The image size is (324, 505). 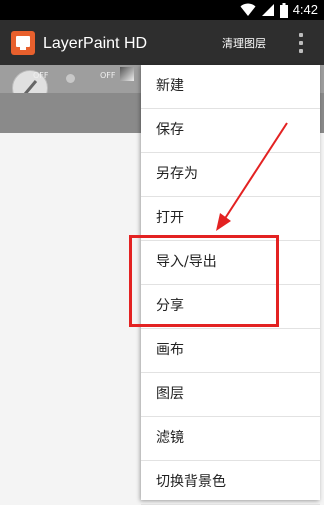 I want to click on annotation-arrow, so click(x=252, y=176).